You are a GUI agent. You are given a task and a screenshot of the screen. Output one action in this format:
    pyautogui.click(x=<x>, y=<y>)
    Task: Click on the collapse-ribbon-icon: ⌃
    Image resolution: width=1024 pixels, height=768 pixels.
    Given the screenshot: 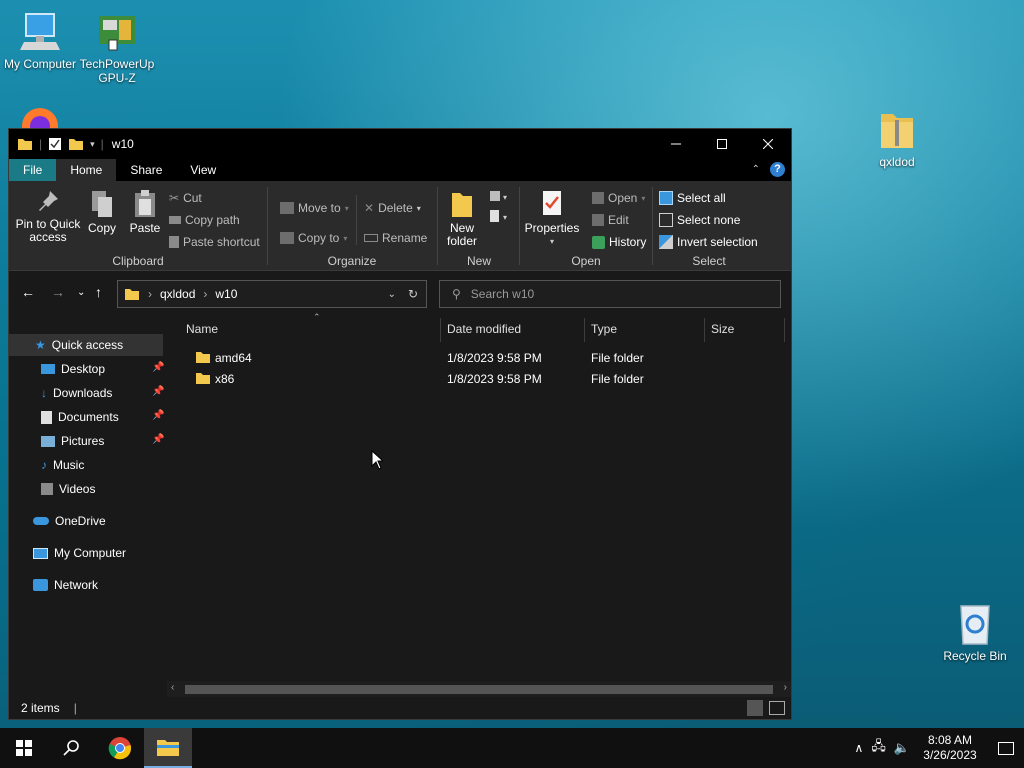 What is the action you would take?
    pyautogui.click(x=756, y=169)
    